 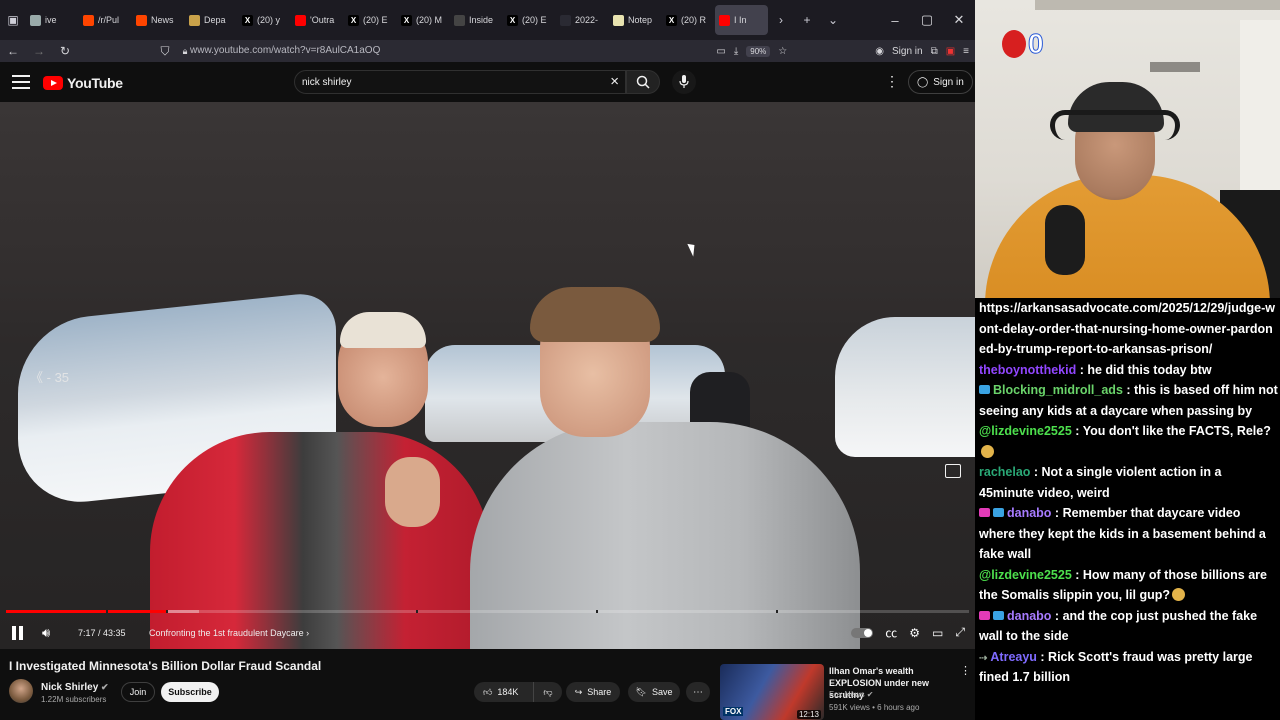 I want to click on forward-icon: →, so click(x=39, y=51).